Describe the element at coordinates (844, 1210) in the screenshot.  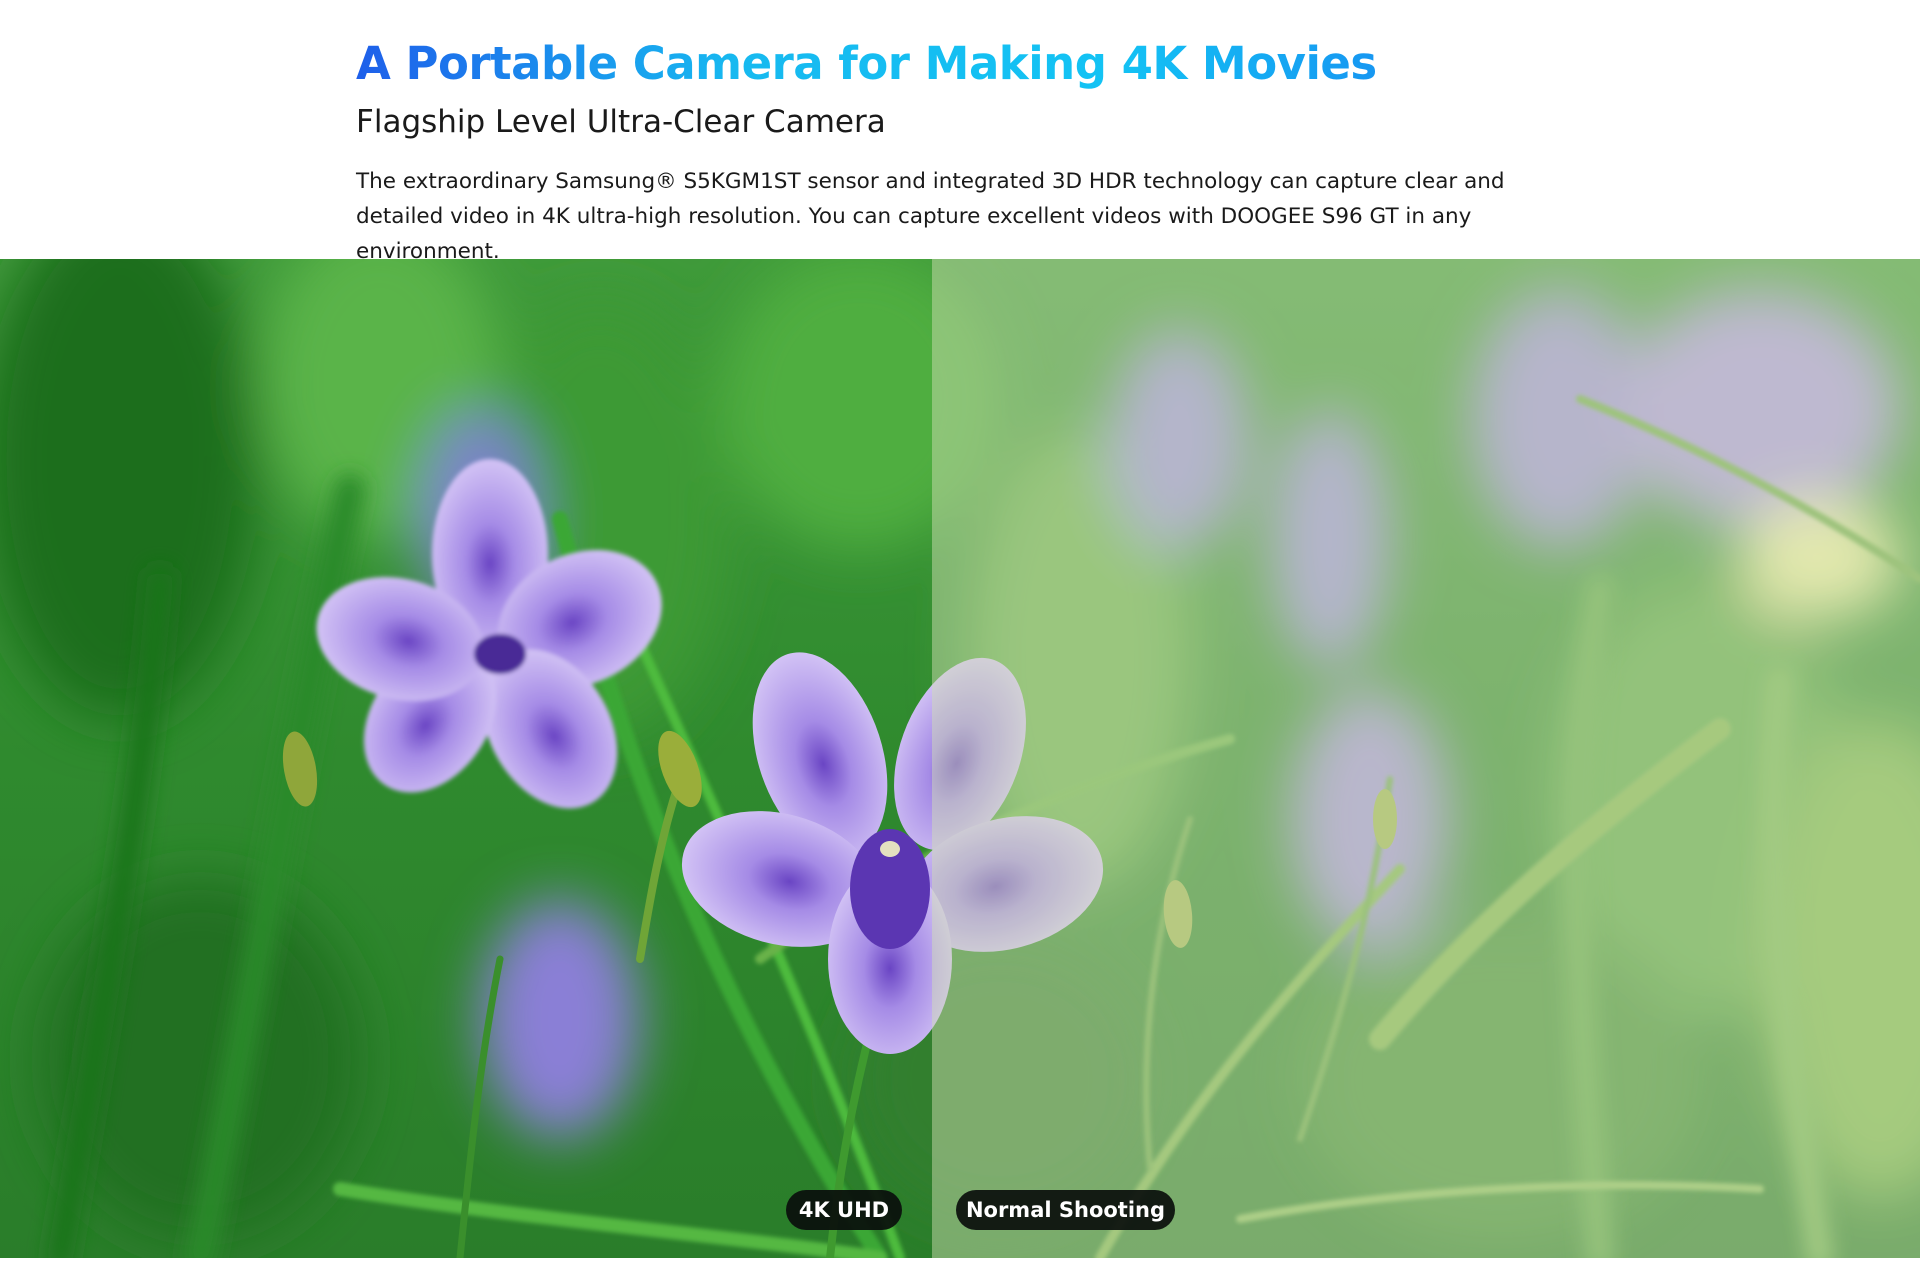
I see `label-4k-uhd: 4K UHD` at that location.